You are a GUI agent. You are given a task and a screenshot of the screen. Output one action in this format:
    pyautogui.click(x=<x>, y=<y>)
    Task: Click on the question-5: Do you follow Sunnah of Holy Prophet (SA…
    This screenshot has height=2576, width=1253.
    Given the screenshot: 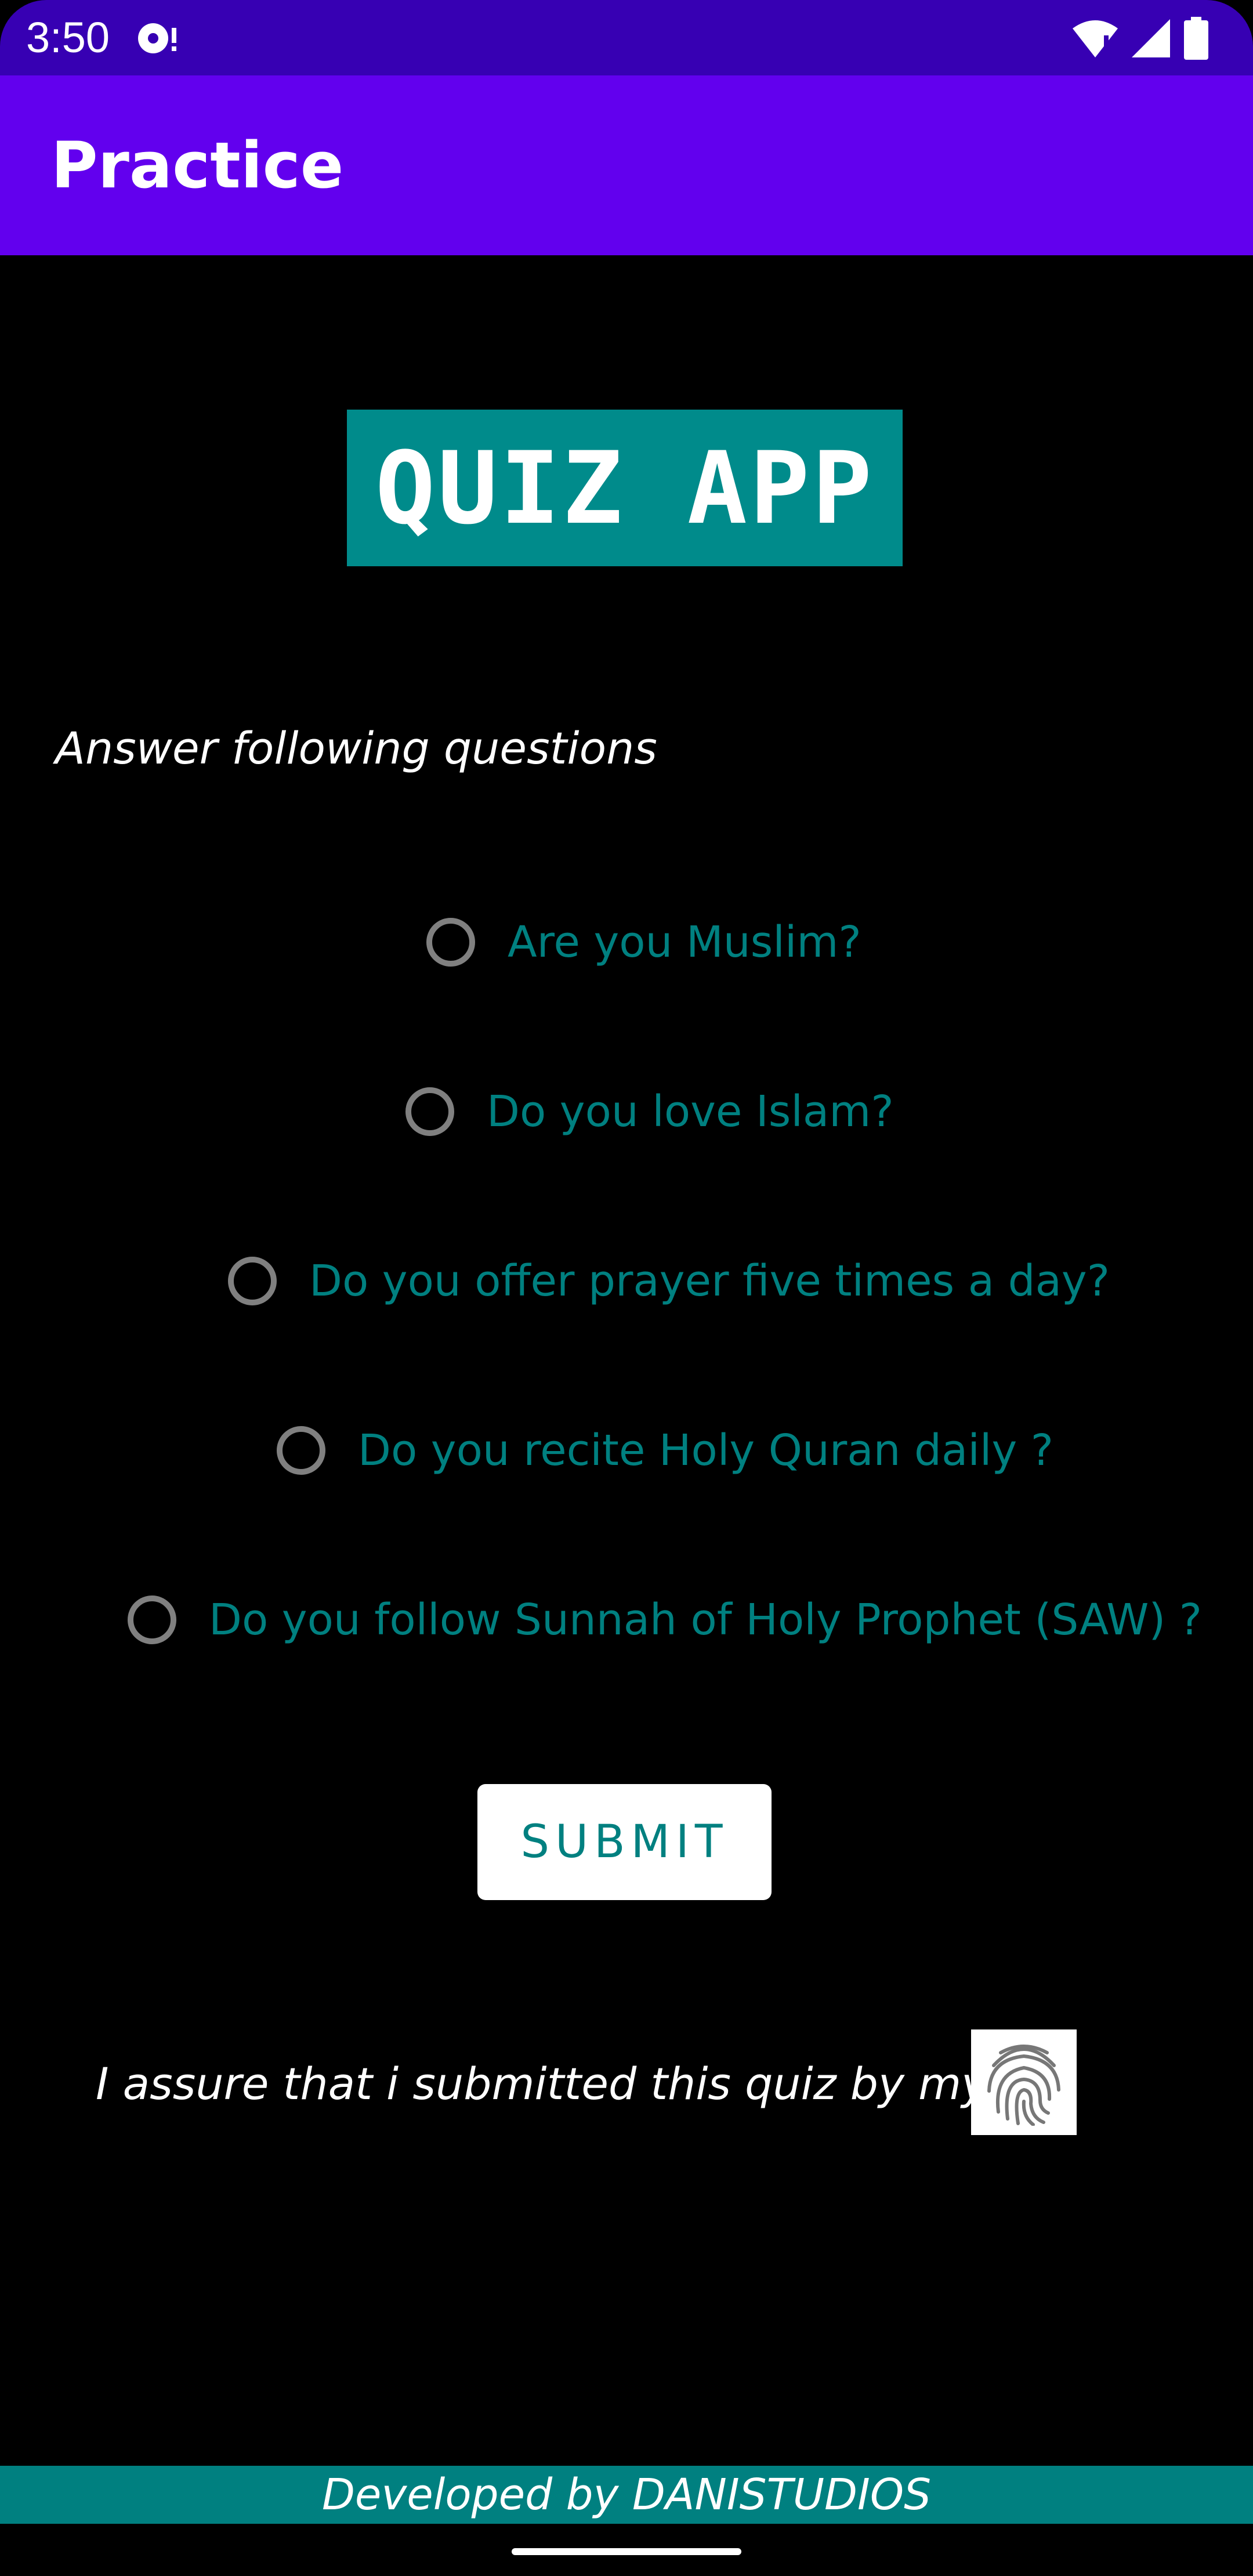 What is the action you would take?
    pyautogui.click(x=665, y=1620)
    